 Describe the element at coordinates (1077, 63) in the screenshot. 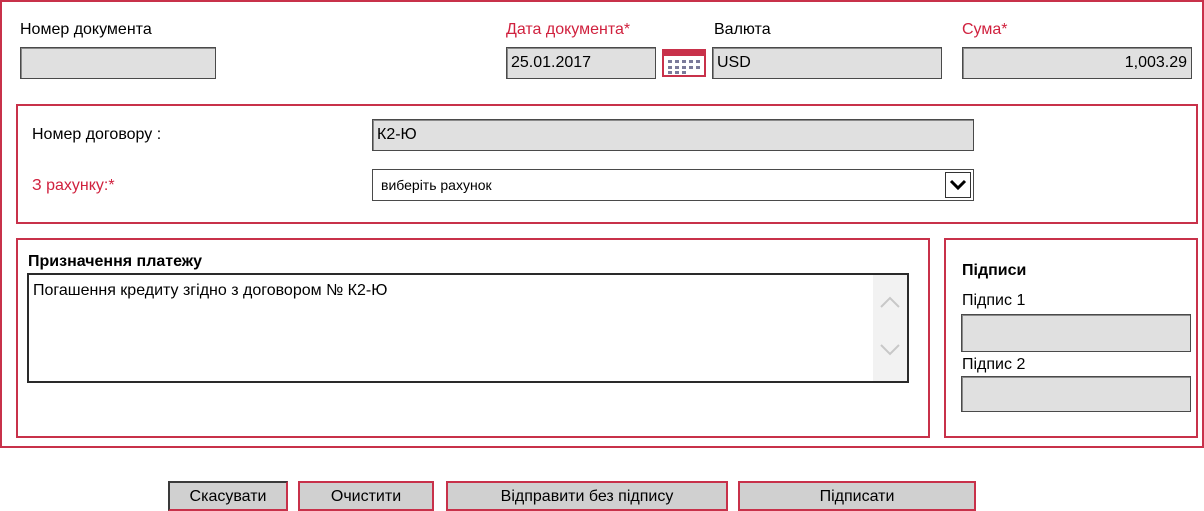

I see `amount-field: 1,003.29` at that location.